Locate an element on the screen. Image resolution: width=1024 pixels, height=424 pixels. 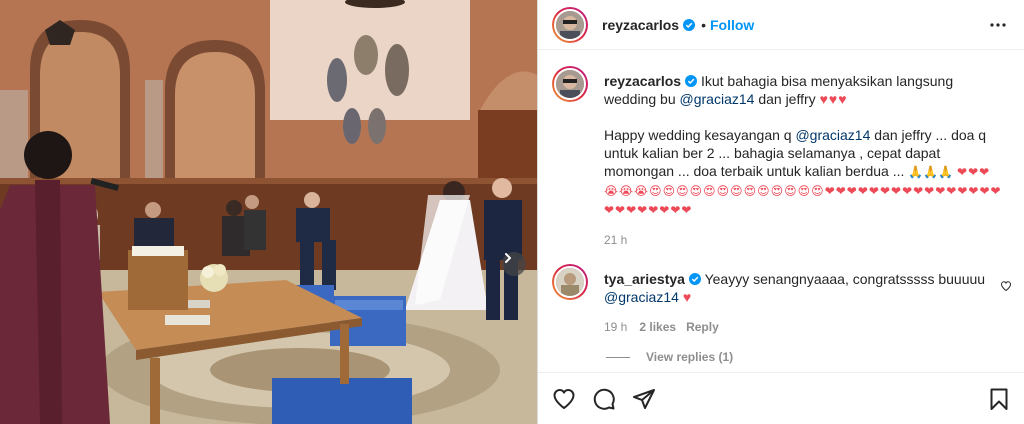
comment-author-avatar is located at coordinates (570, 282).